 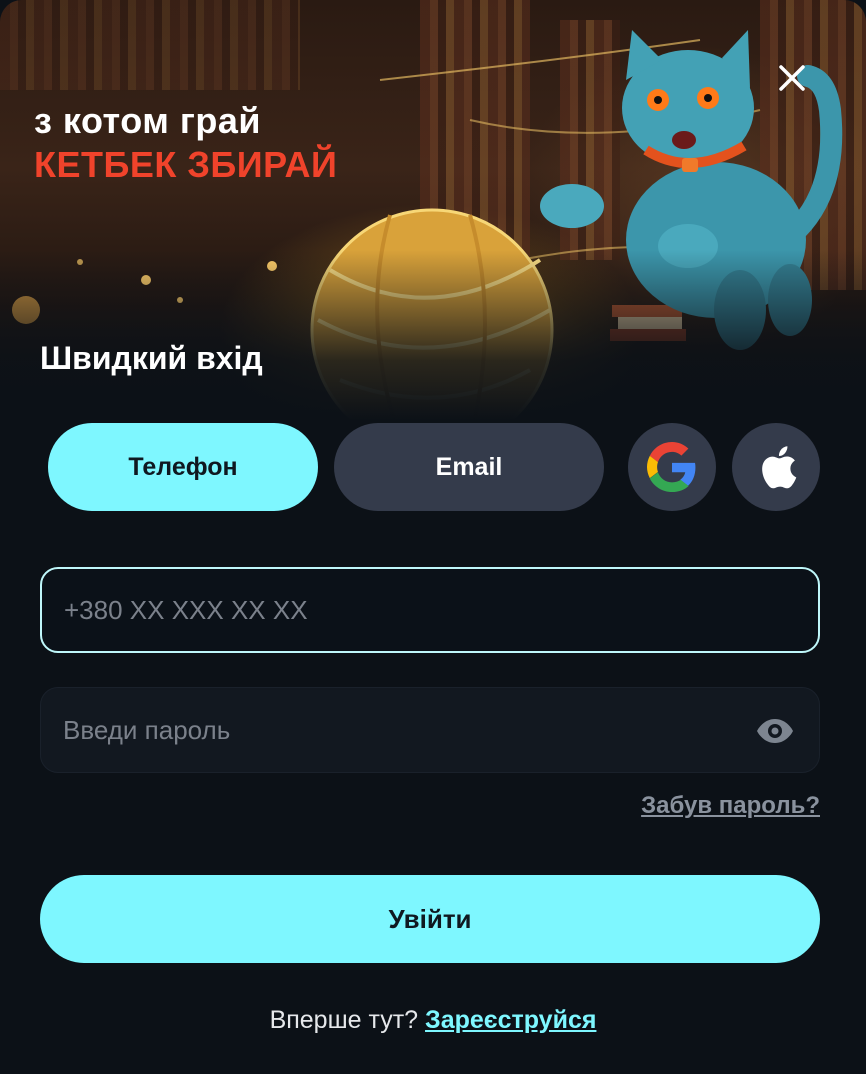 I want to click on tab-phone: Телефон, so click(x=183, y=467).